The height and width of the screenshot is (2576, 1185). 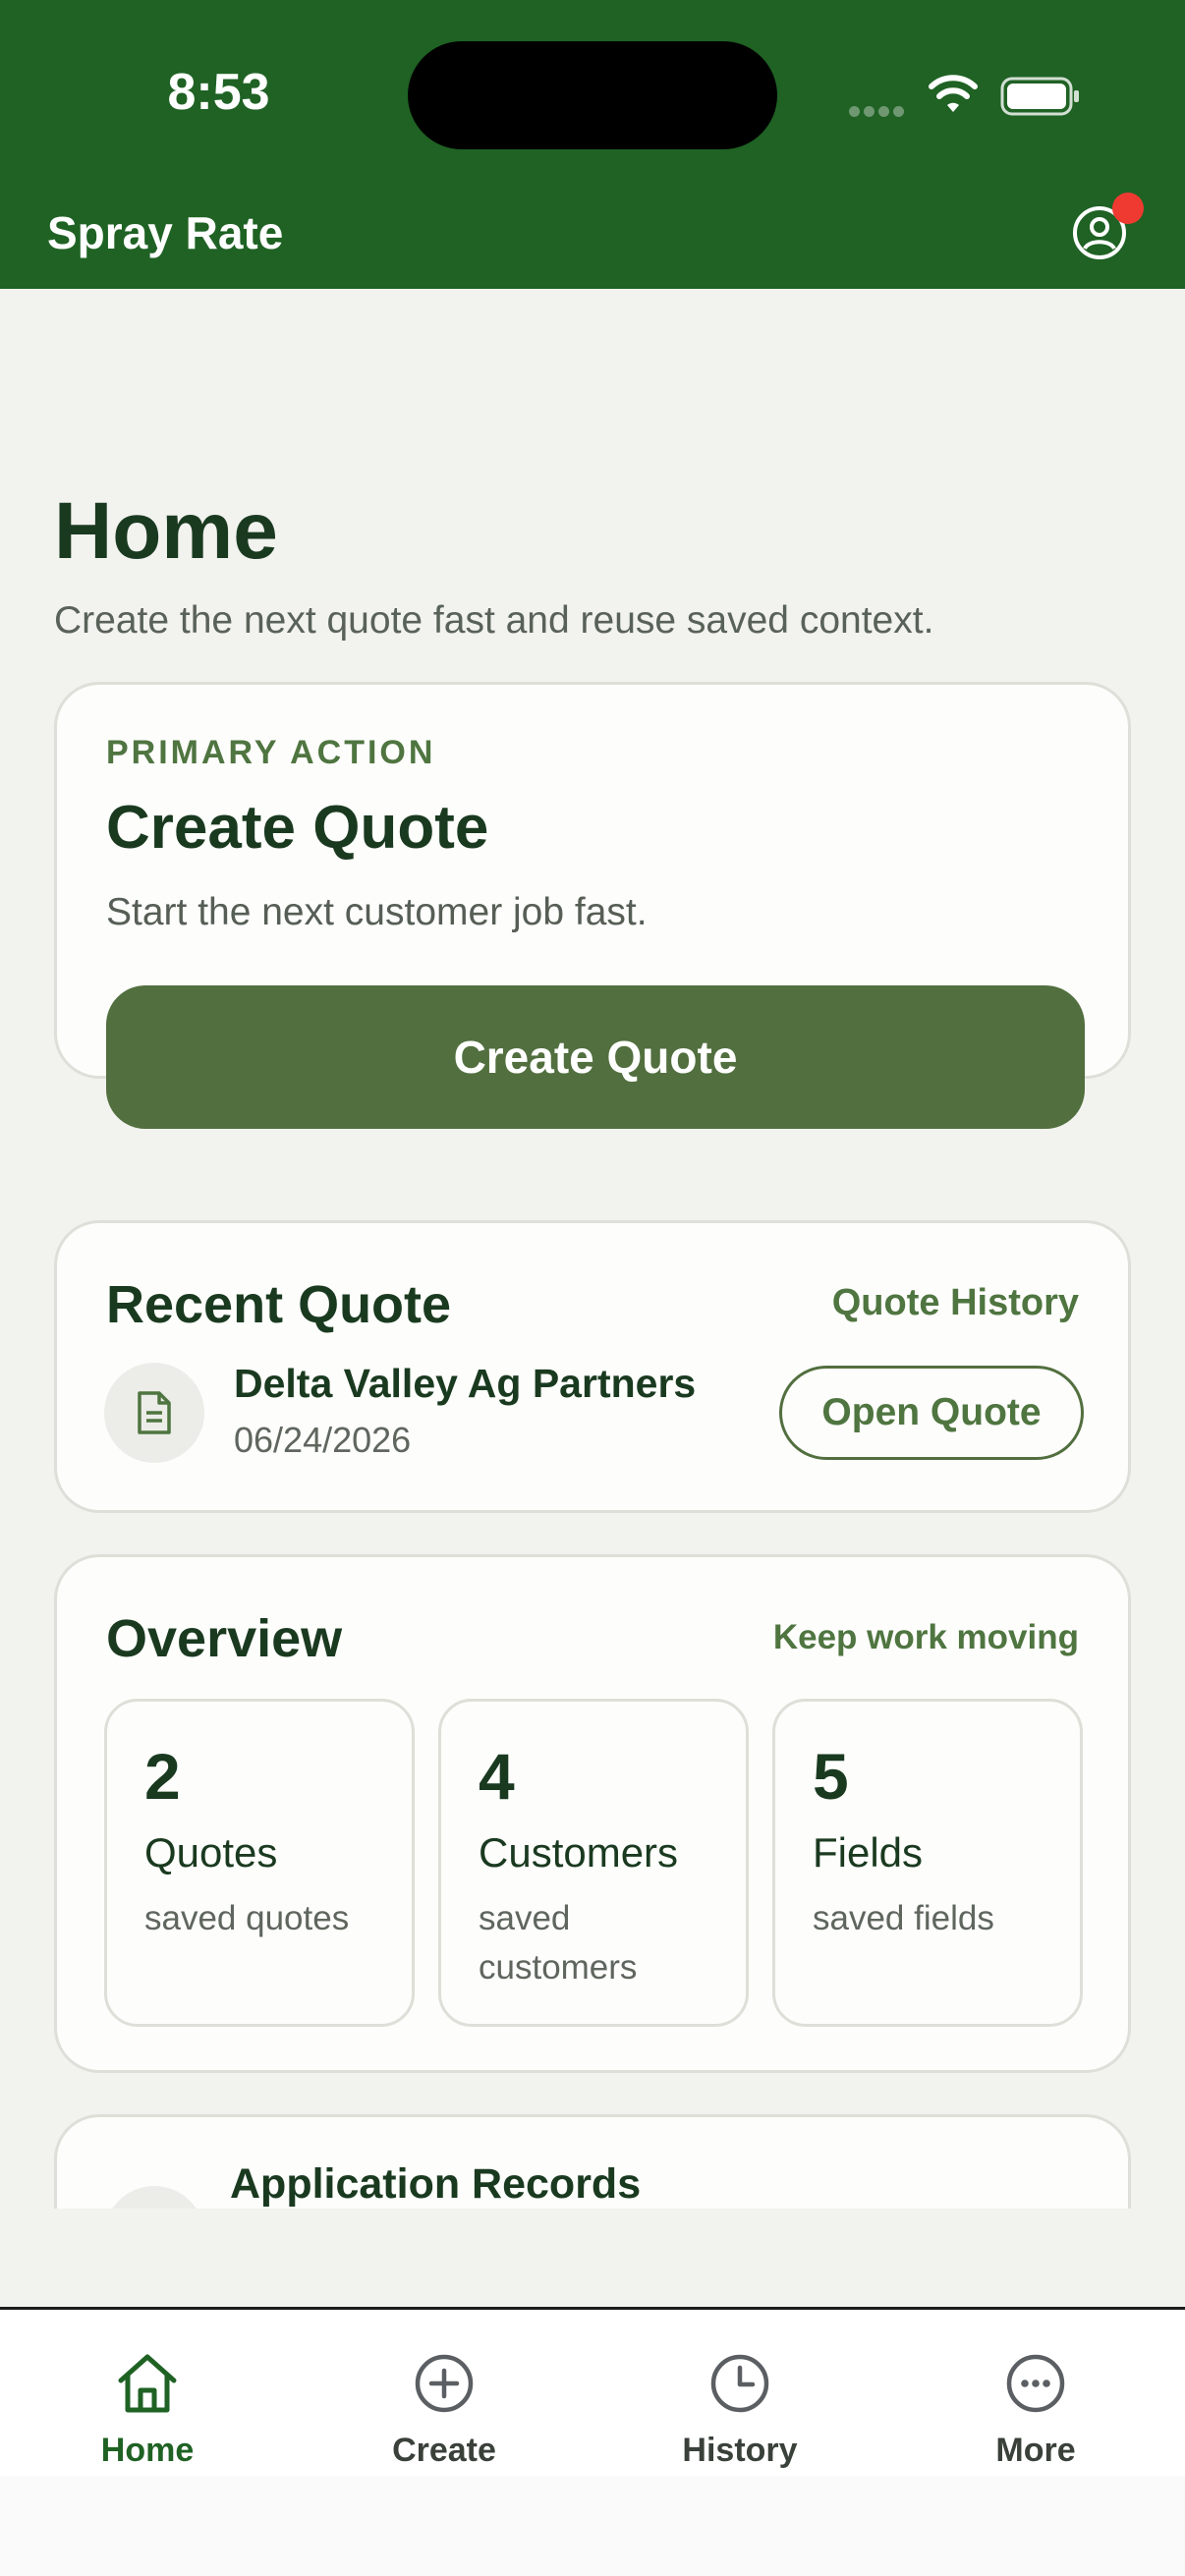 What do you see at coordinates (148, 2383) in the screenshot?
I see `home-icon` at bounding box center [148, 2383].